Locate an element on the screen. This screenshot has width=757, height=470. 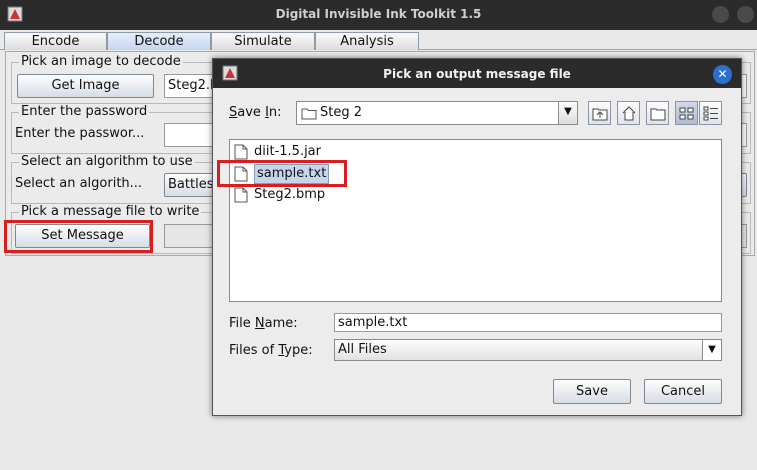
set-message-highlight is located at coordinates (78, 236).